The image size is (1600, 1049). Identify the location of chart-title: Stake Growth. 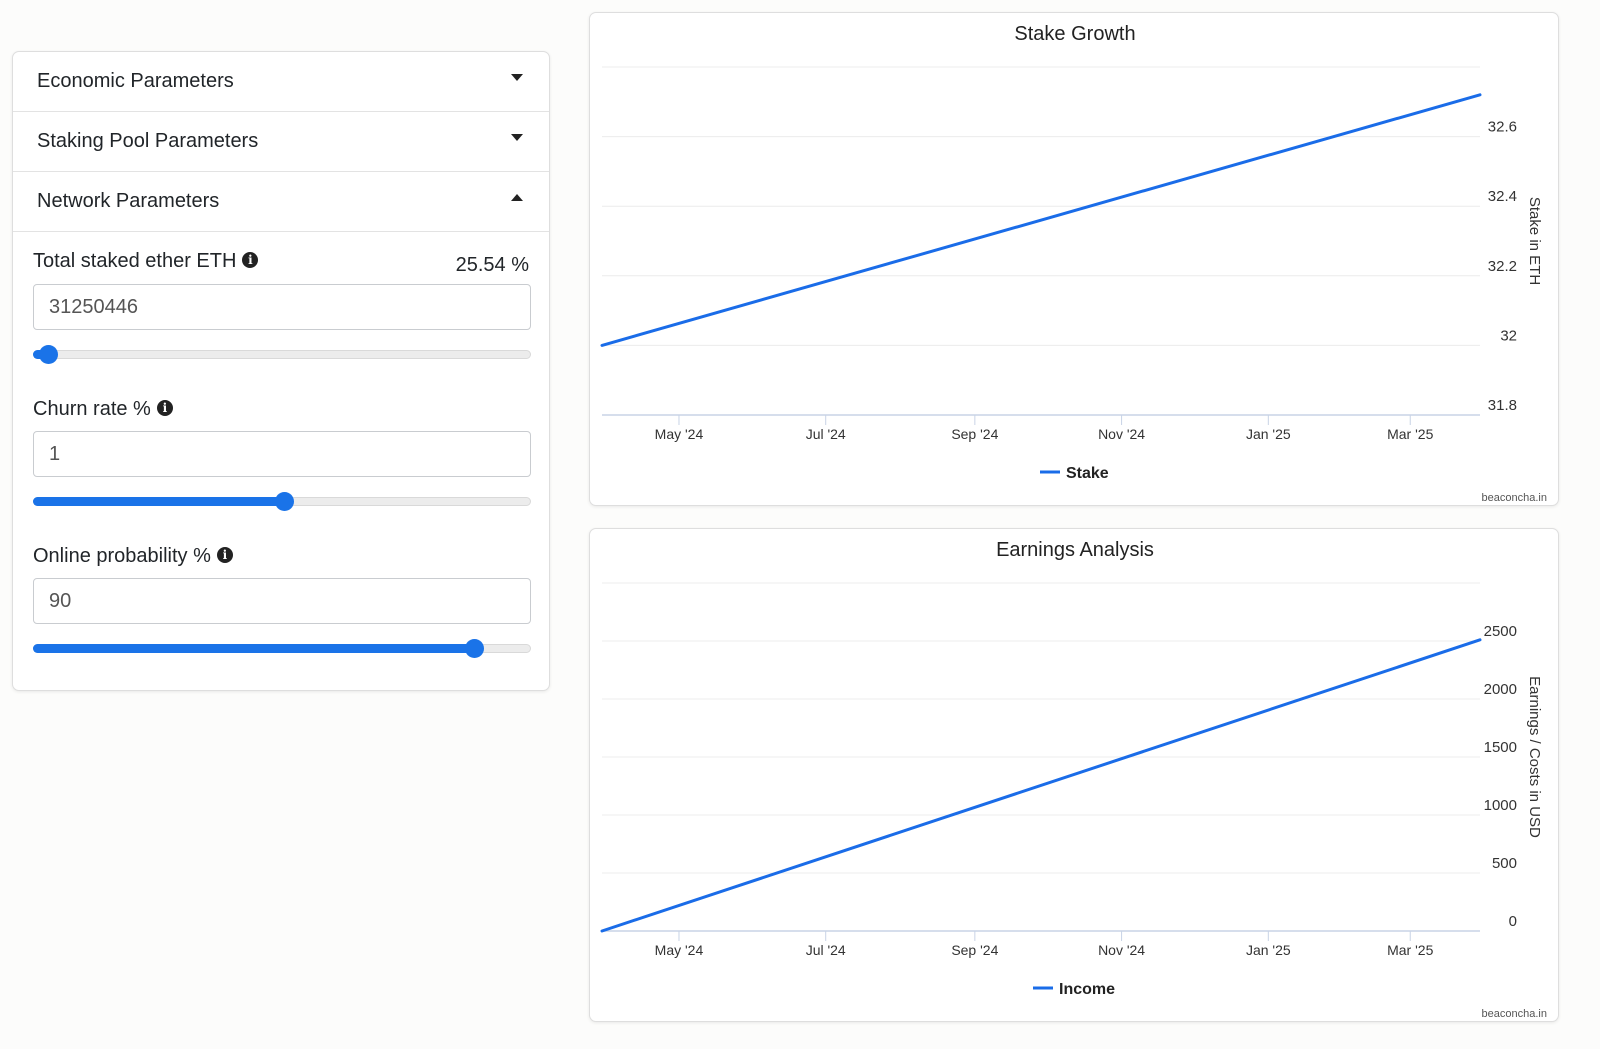
(1074, 34).